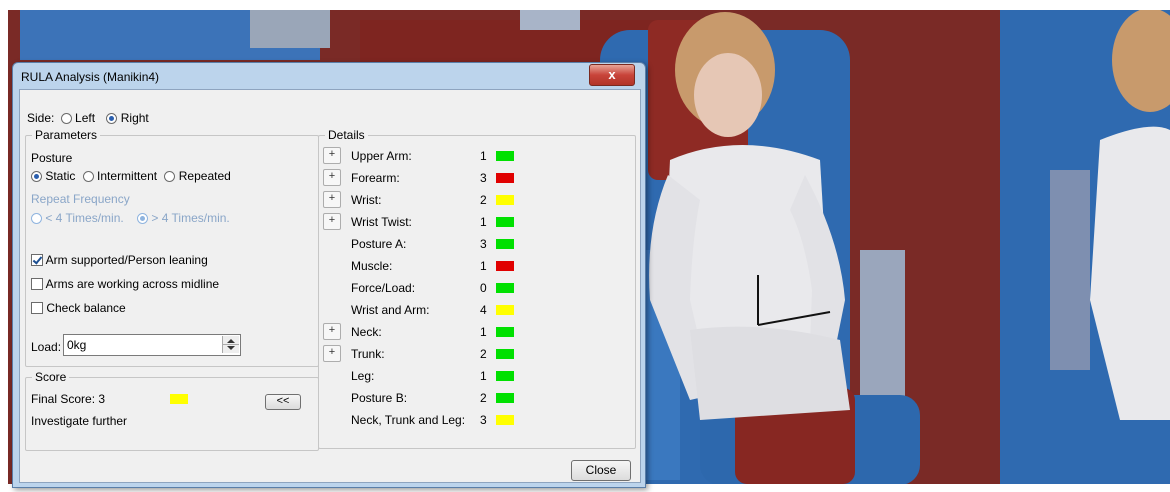 The height and width of the screenshot is (492, 1170). What do you see at coordinates (366, 200) in the screenshot?
I see `detail-label: Wrist:` at bounding box center [366, 200].